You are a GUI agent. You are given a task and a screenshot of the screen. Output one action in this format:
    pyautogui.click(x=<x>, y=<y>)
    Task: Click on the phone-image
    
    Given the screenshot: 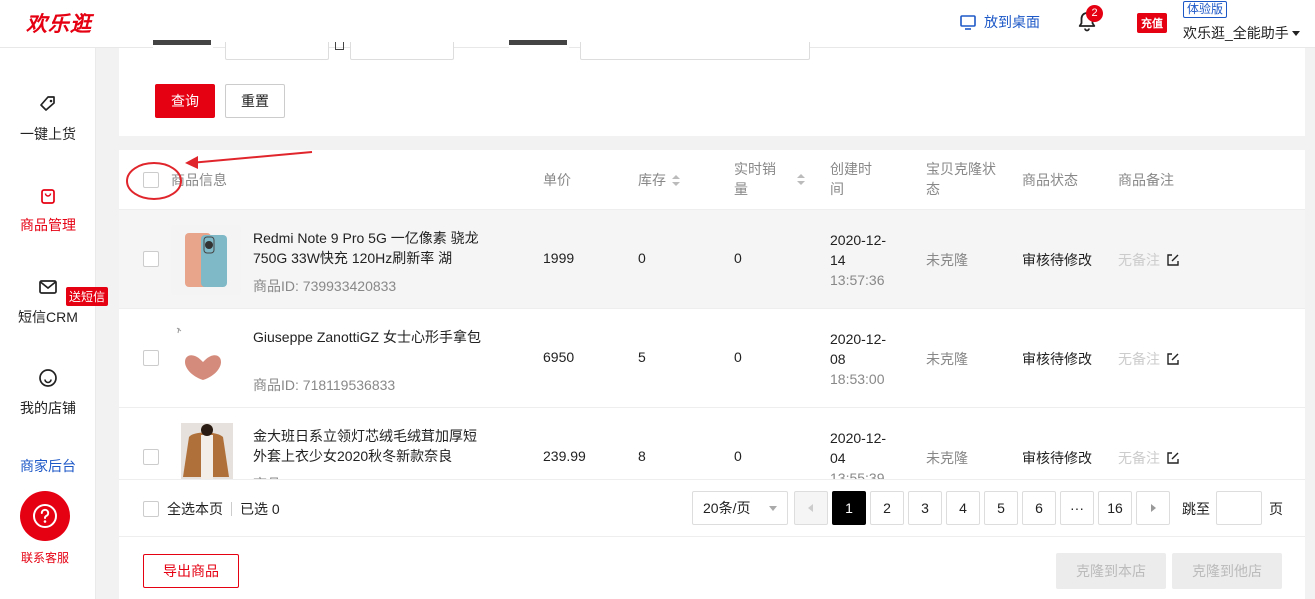 What is the action you would take?
    pyautogui.click(x=206, y=260)
    